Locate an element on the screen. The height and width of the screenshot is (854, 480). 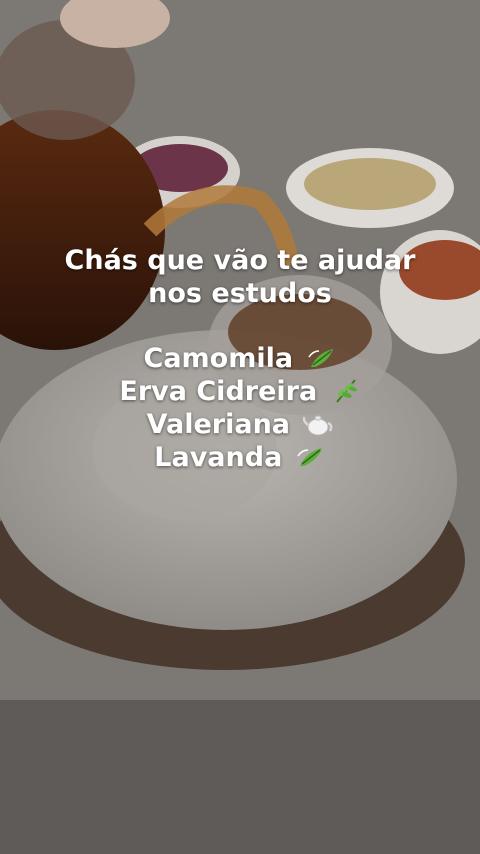
list-item-valeriana: Valeriana is located at coordinates (240, 424).